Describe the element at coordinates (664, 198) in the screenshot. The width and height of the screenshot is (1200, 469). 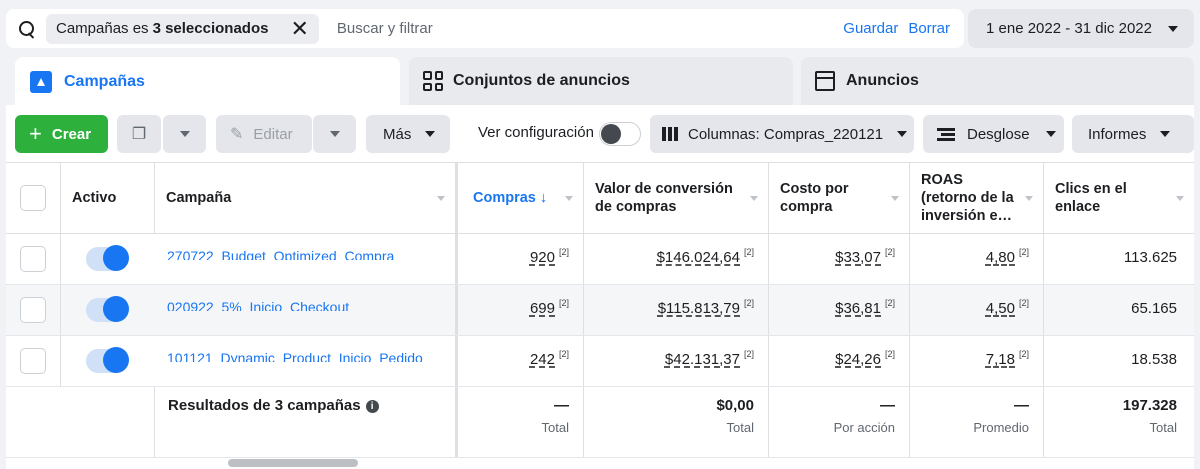
I see `col-conv-value-label: Valor de conversión de compras` at that location.